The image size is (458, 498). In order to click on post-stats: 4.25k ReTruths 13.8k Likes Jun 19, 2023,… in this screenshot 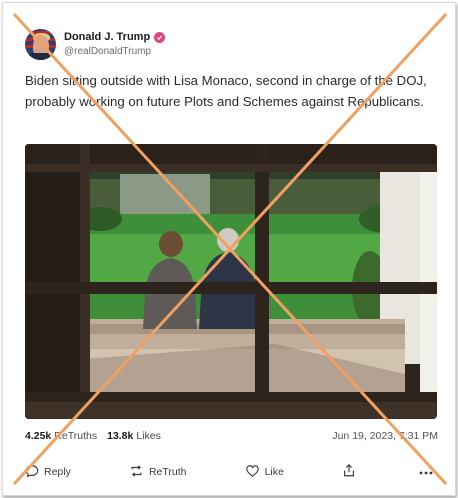, I will do `click(231, 436)`.